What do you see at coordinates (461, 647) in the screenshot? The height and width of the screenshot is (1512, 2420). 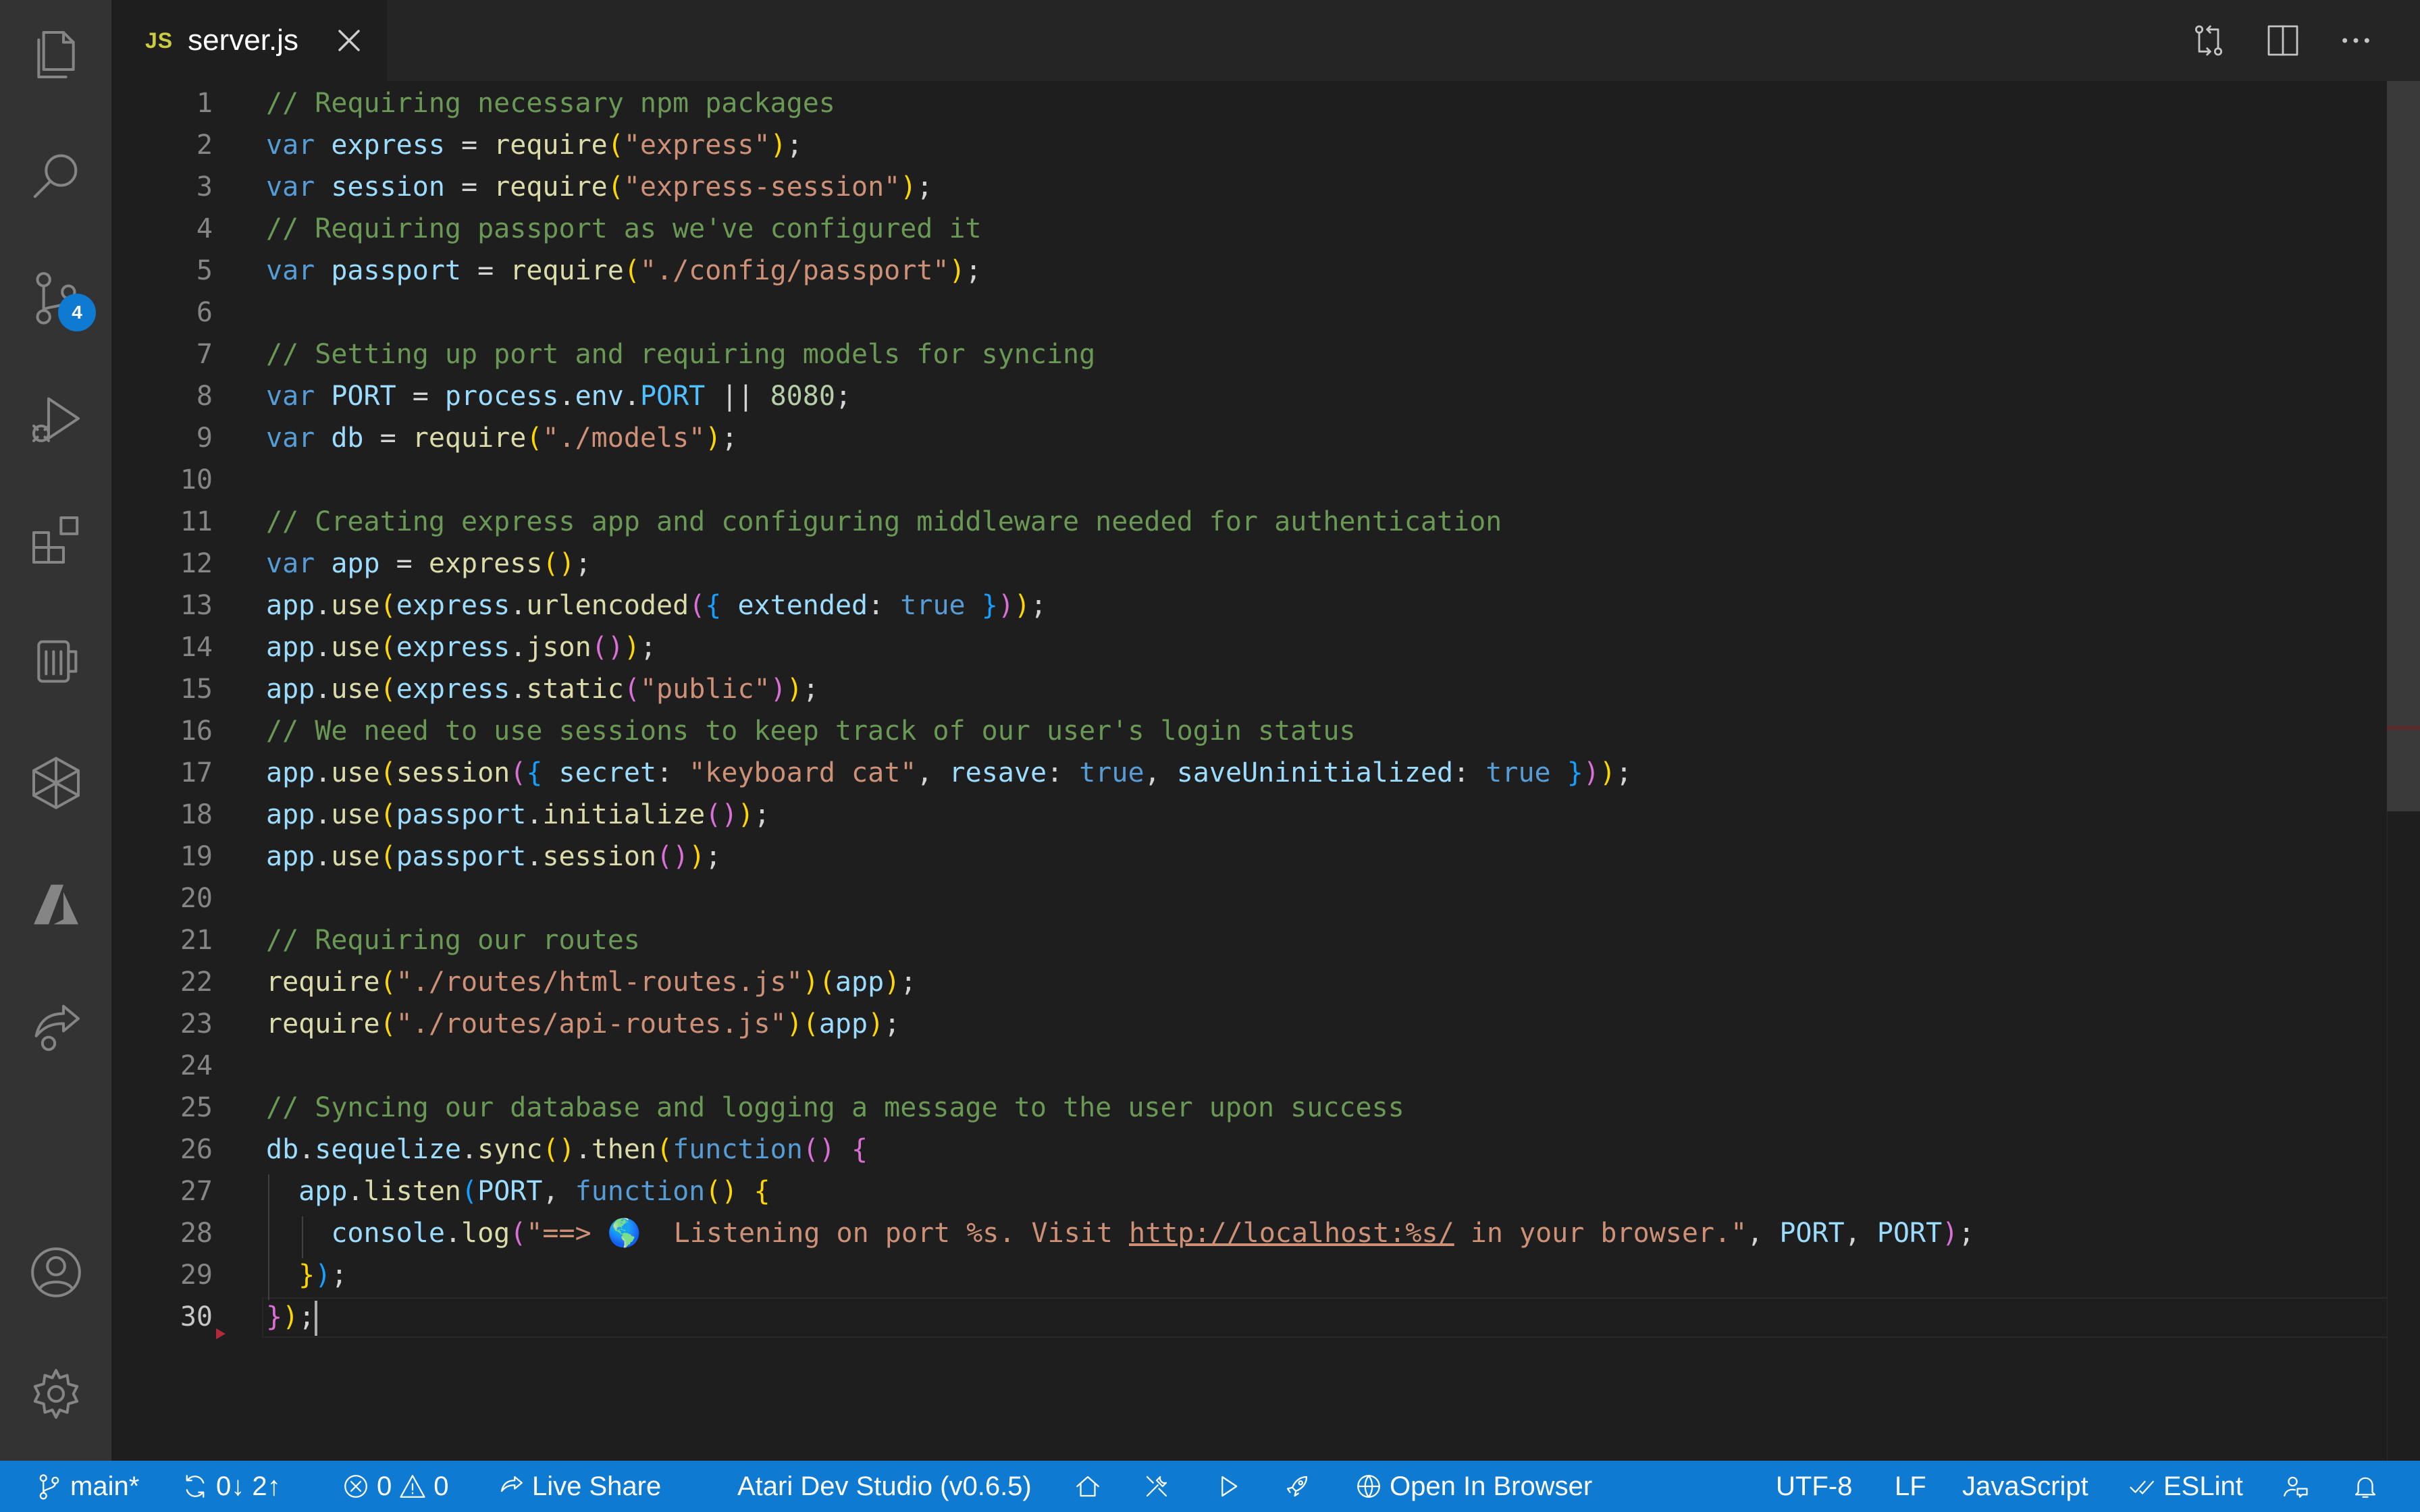 I see `code-line: app.use(express.json());` at bounding box center [461, 647].